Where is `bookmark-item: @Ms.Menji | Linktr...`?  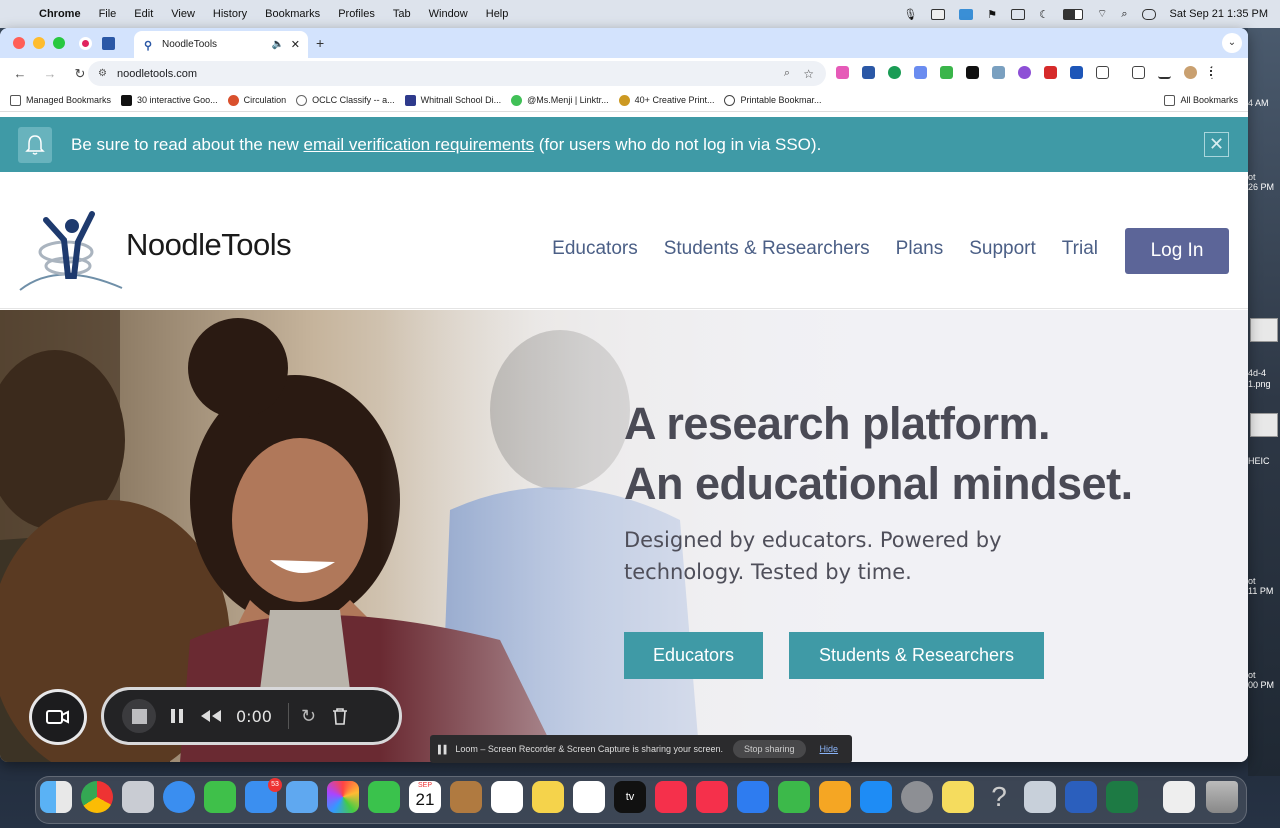 bookmark-item: @Ms.Menji | Linktr... is located at coordinates (560, 100).